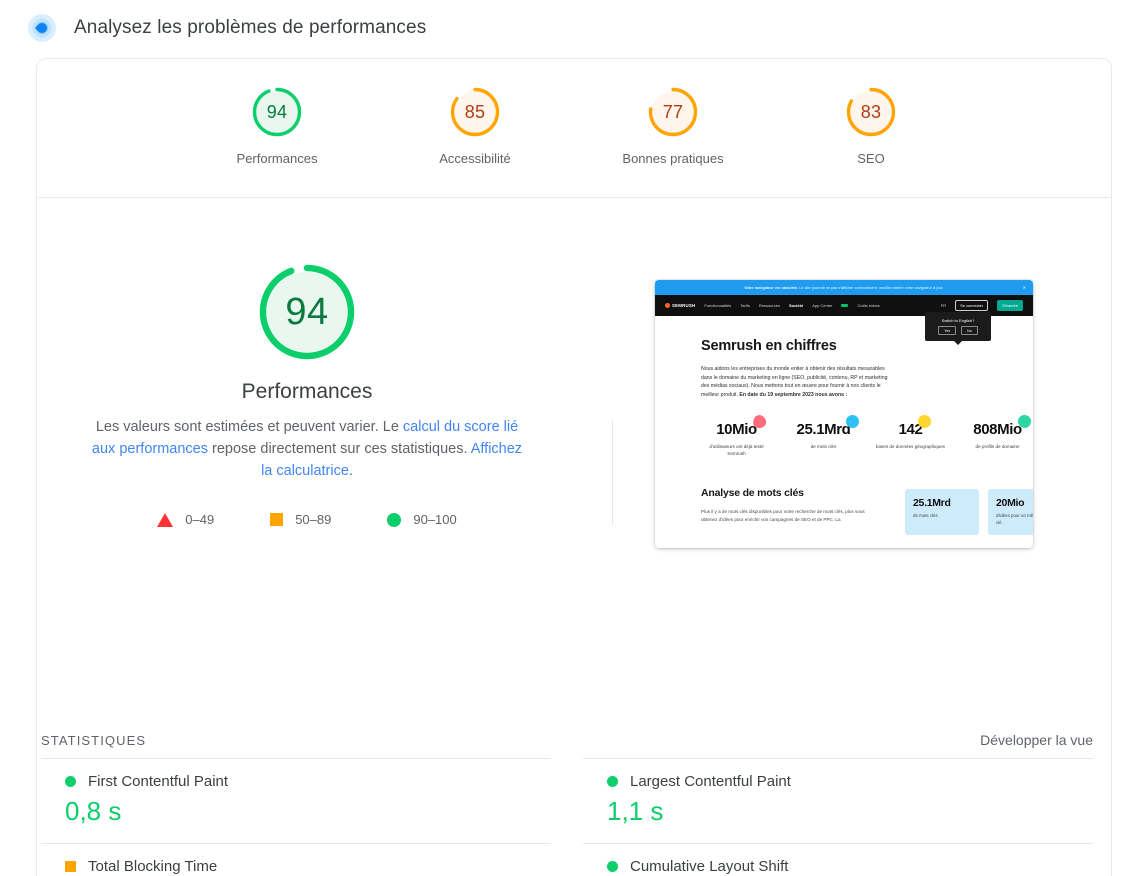 The height and width of the screenshot is (876, 1146). What do you see at coordinates (828, 426) in the screenshot?
I see `stat-number: 25.1Mrd` at bounding box center [828, 426].